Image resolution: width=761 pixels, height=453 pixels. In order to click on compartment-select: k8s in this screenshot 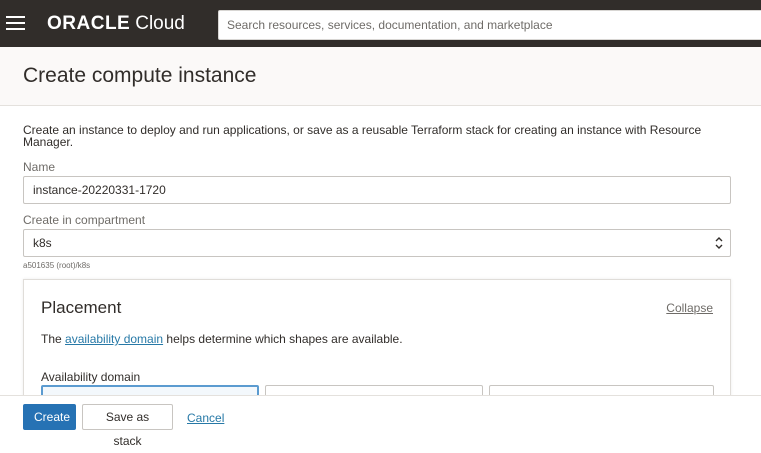, I will do `click(377, 243)`.